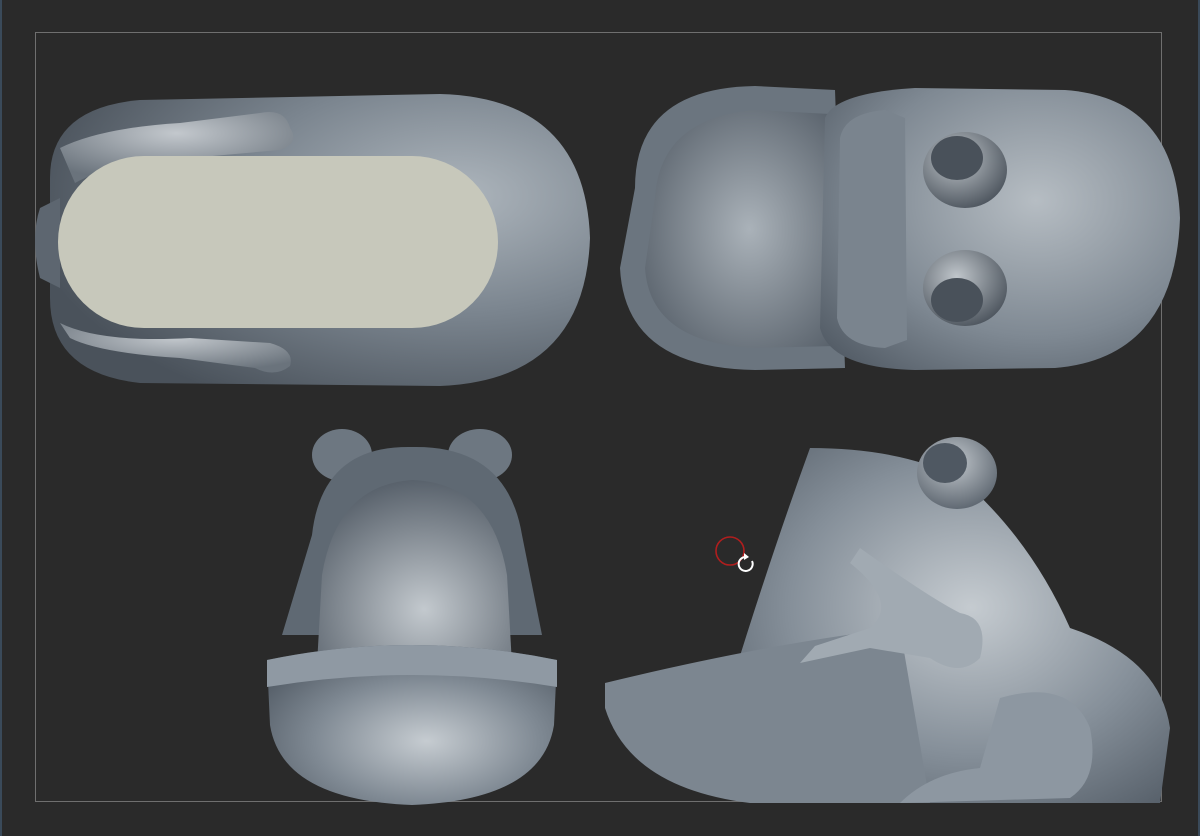 This screenshot has height=836, width=1200. I want to click on frog-bowl-top, so click(732, 228).